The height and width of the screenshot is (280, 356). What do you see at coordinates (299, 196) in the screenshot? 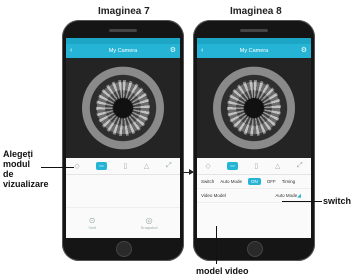
I see `dropdown-triangle-icon: ◢` at bounding box center [299, 196].